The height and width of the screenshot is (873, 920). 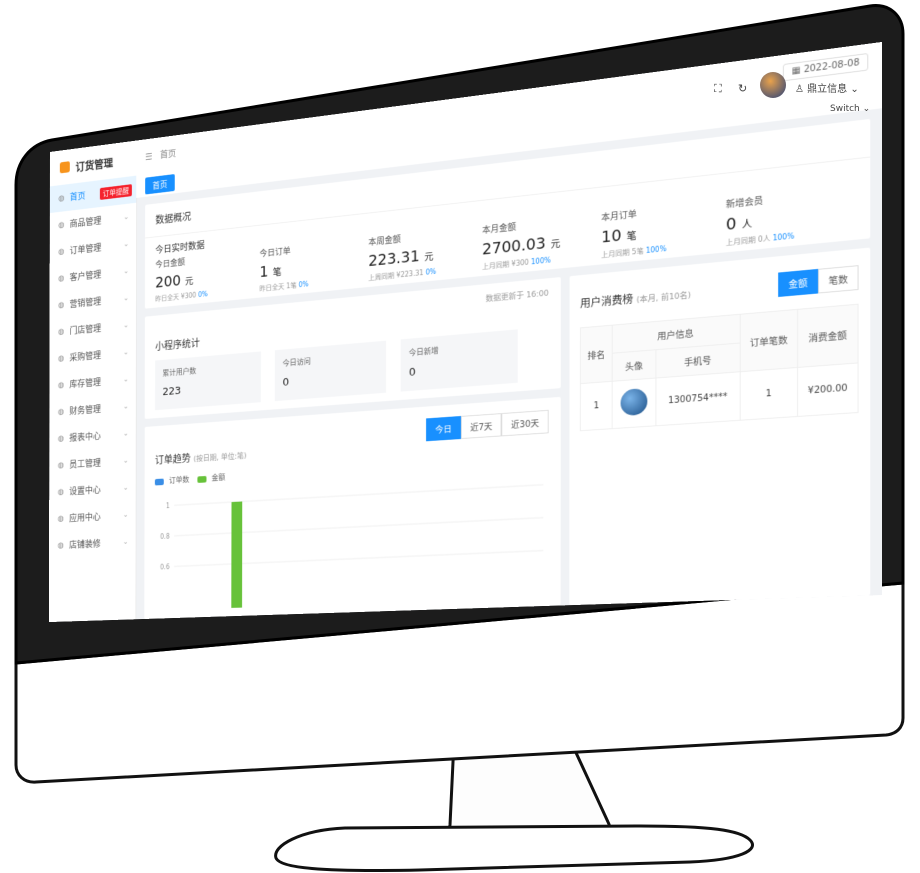 I want to click on breadcrumb: 首页, so click(x=168, y=154).